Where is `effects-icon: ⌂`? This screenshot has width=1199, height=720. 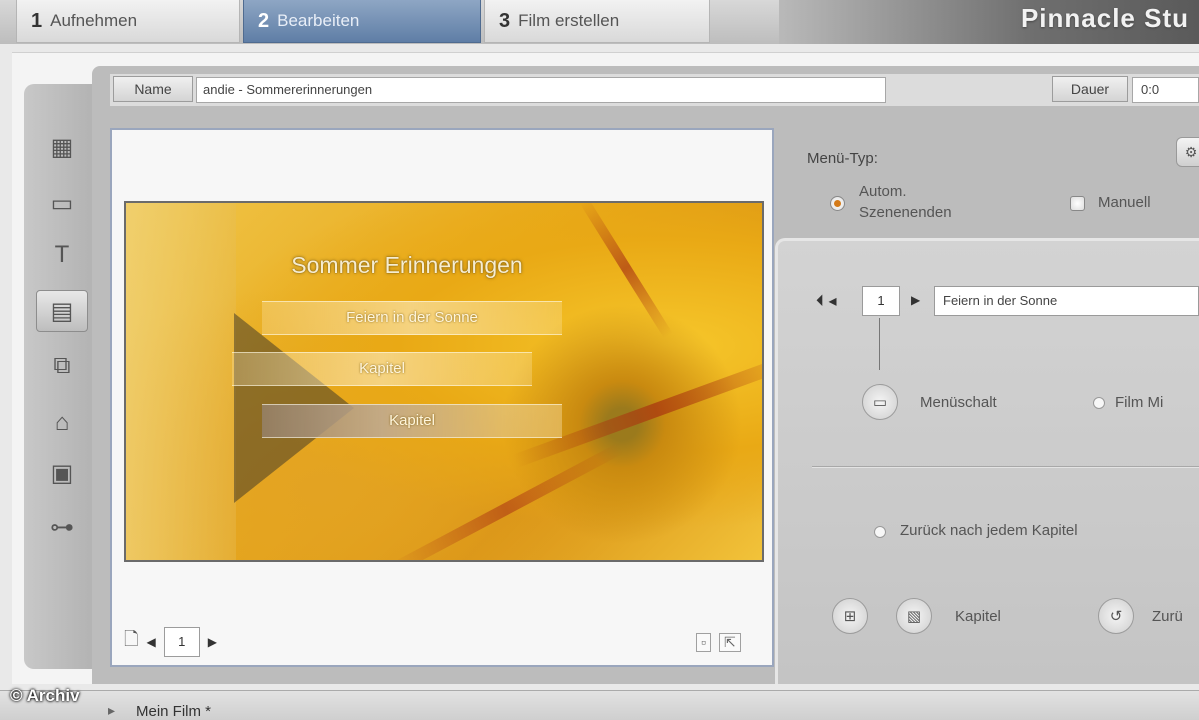
effects-icon: ⌂ is located at coordinates (62, 423).